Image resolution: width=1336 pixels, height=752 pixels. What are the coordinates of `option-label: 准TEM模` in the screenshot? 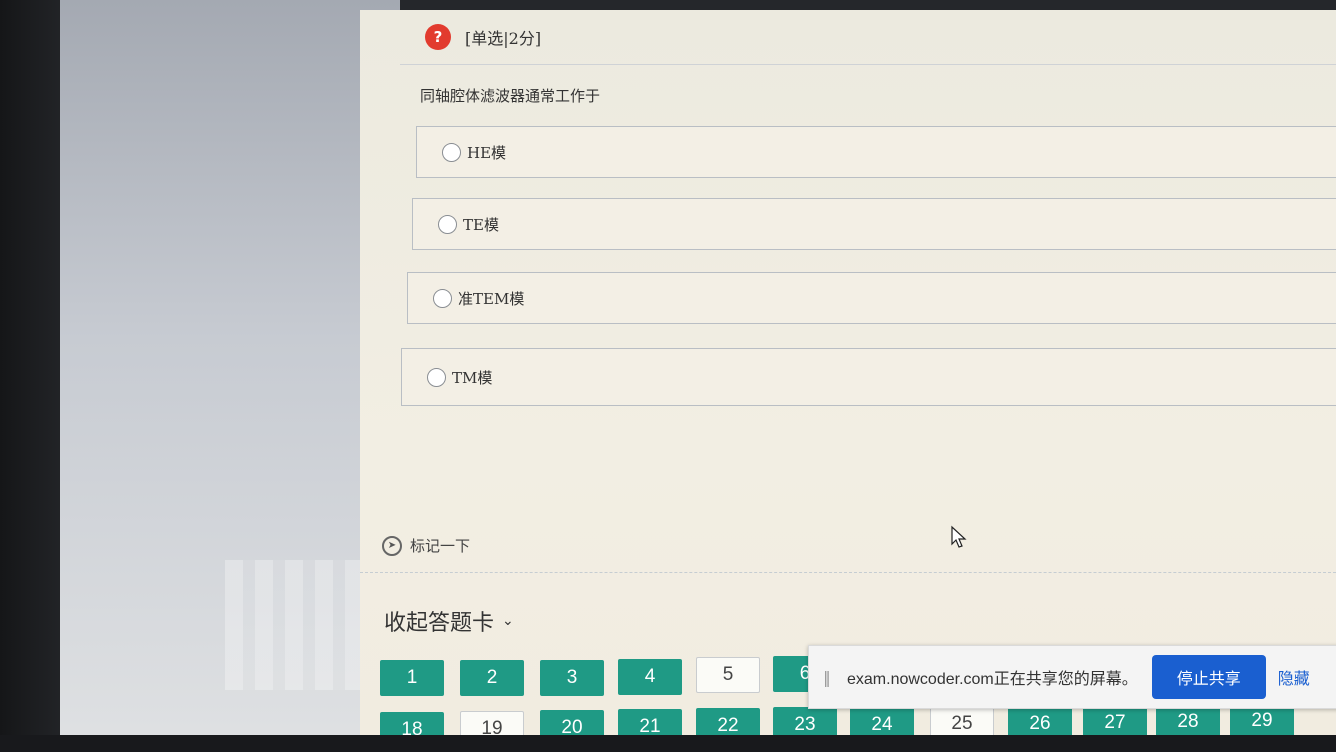 It's located at (491, 298).